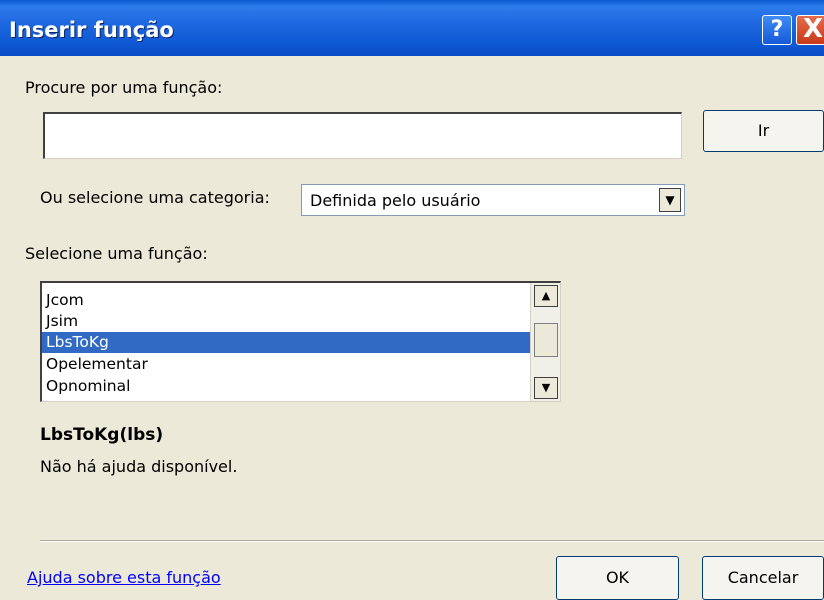 Image resolution: width=824 pixels, height=600 pixels. Describe the element at coordinates (286, 321) in the screenshot. I see `list-item: Jsim` at that location.